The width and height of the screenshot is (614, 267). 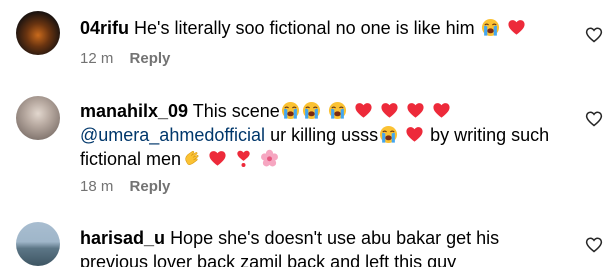 I want to click on comment-meta: 18 m Reply, so click(x=125, y=186).